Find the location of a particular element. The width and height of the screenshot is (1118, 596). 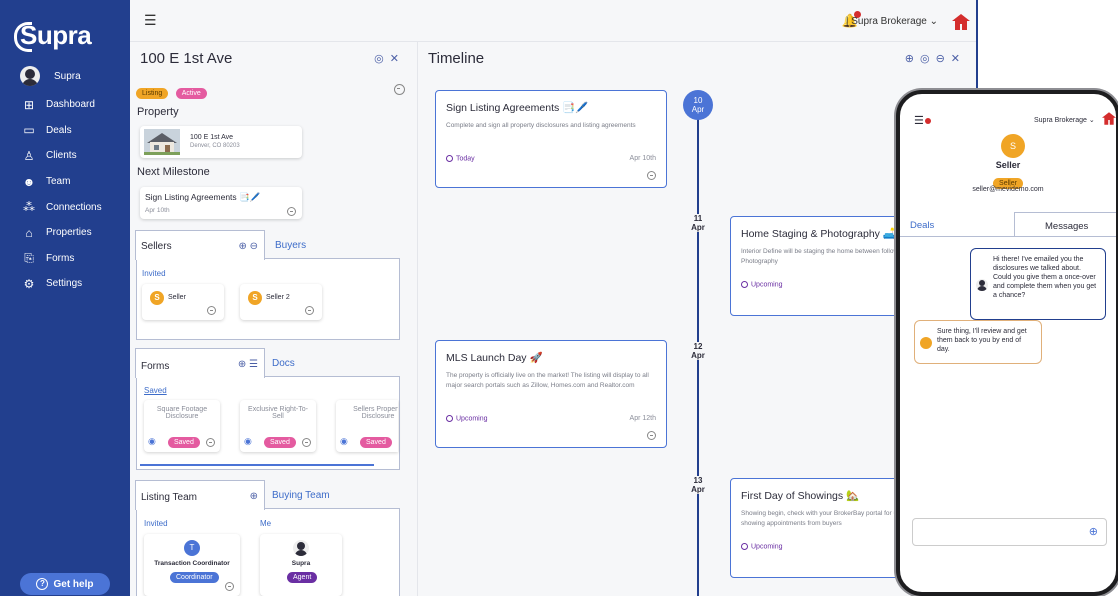

collapse-icon: ⊖ is located at coordinates (943, 59).